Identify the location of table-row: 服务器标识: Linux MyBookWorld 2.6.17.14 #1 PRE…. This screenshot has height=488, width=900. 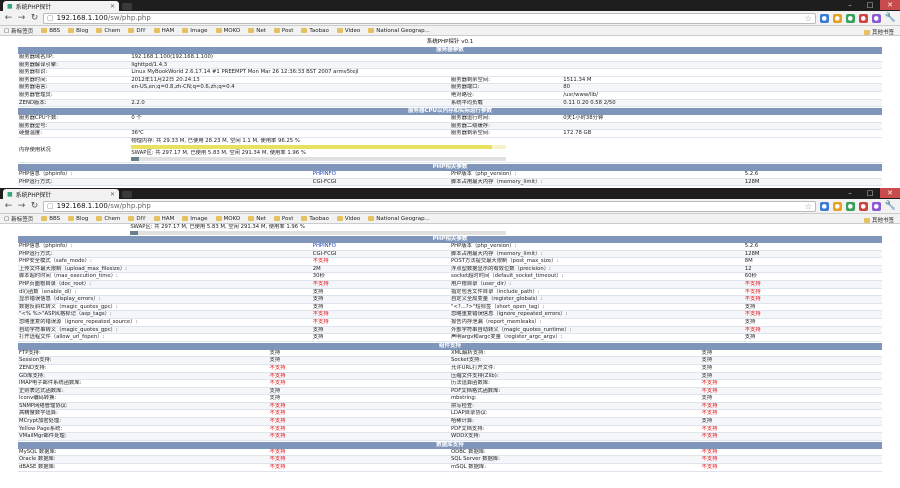
(450, 72).